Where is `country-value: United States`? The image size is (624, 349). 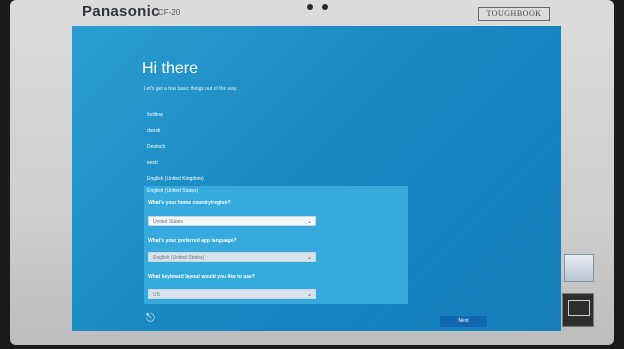 country-value: United States is located at coordinates (168, 222).